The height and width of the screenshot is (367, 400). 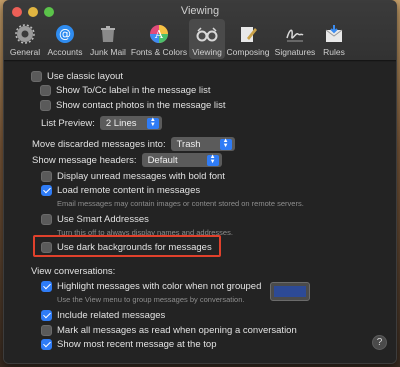 I want to click on tab-junk-mail: Junk Mail, so click(x=108, y=39).